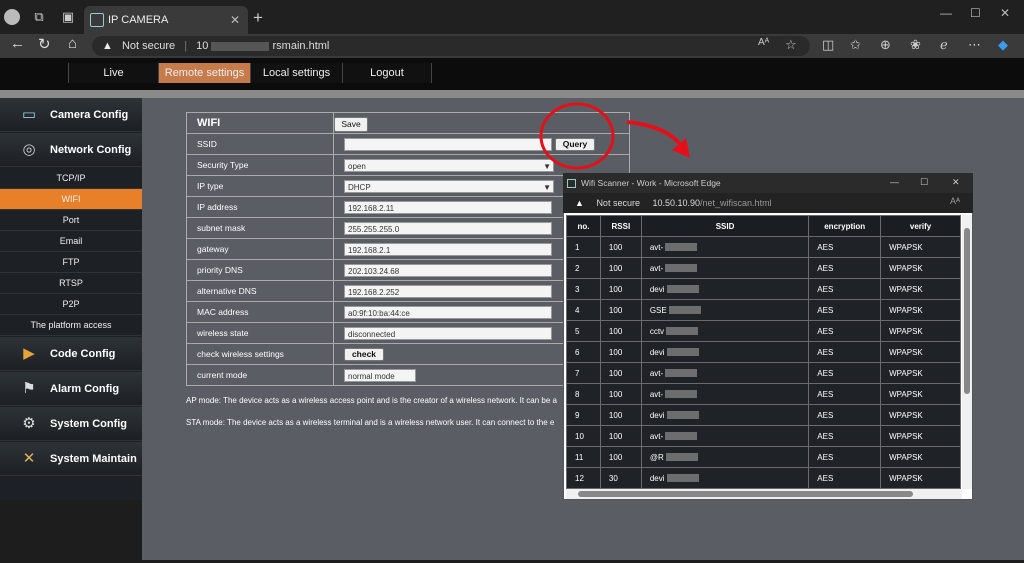  What do you see at coordinates (357, 166) in the screenshot?
I see `select-value: open` at bounding box center [357, 166].